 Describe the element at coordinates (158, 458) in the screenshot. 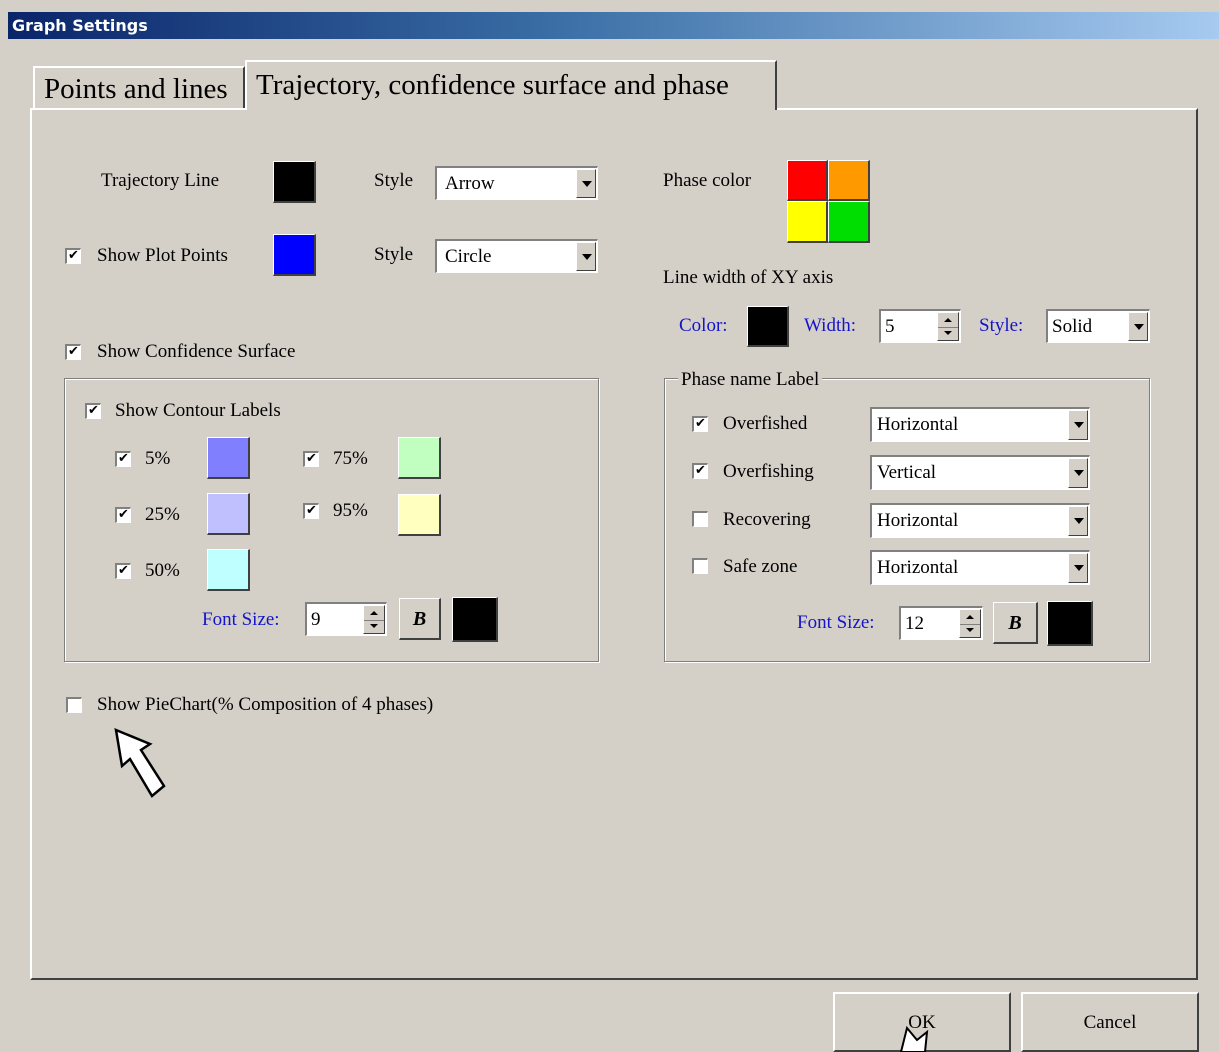

I see `level-5-label: 5%` at that location.